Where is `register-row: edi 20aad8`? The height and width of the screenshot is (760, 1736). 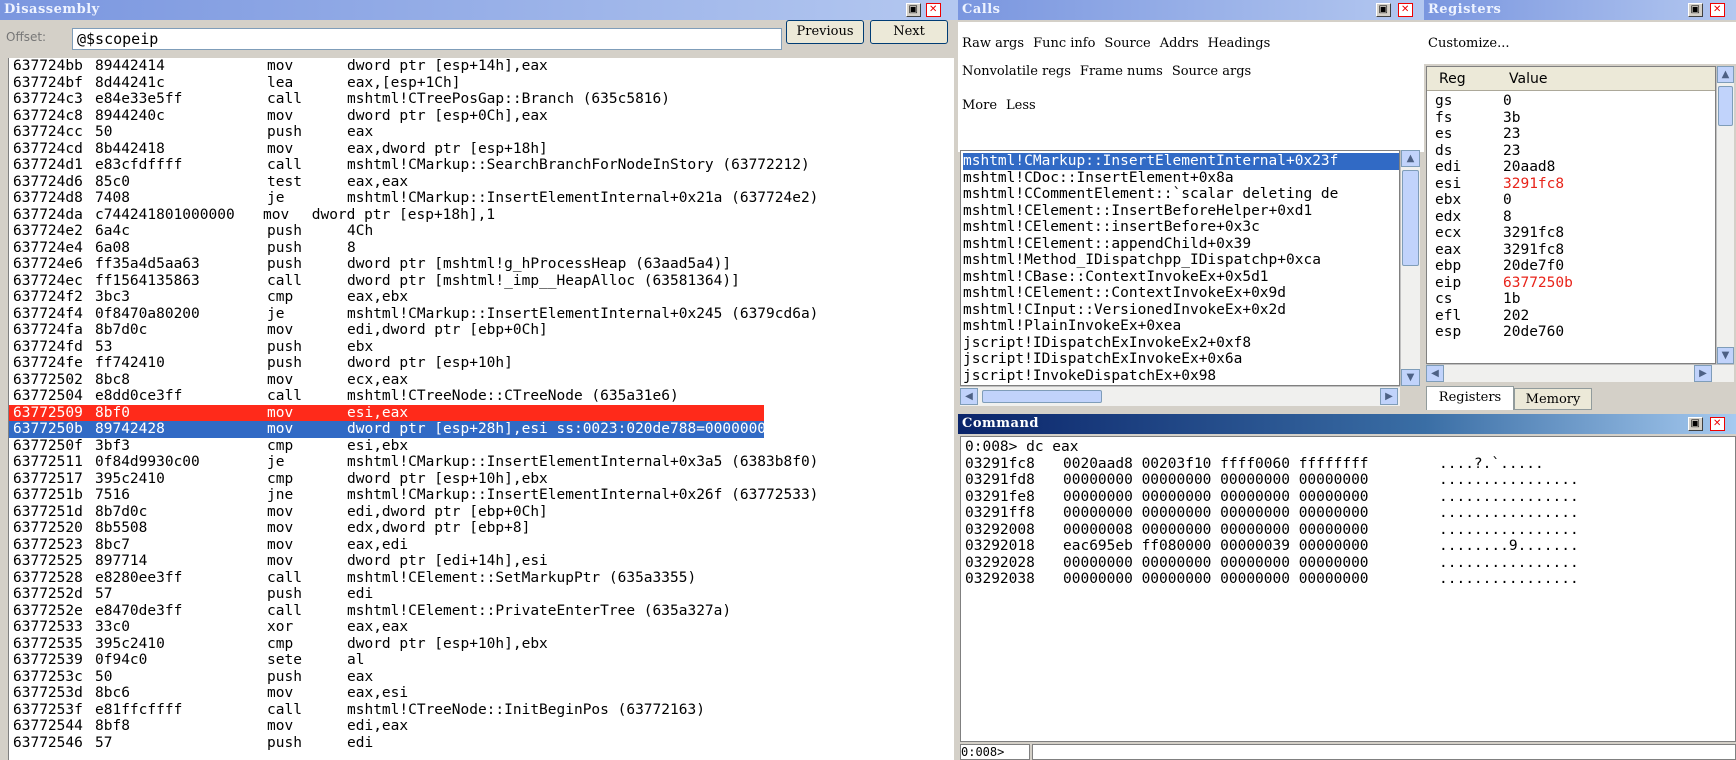 register-row: edi 20aad8 is located at coordinates (1571, 167).